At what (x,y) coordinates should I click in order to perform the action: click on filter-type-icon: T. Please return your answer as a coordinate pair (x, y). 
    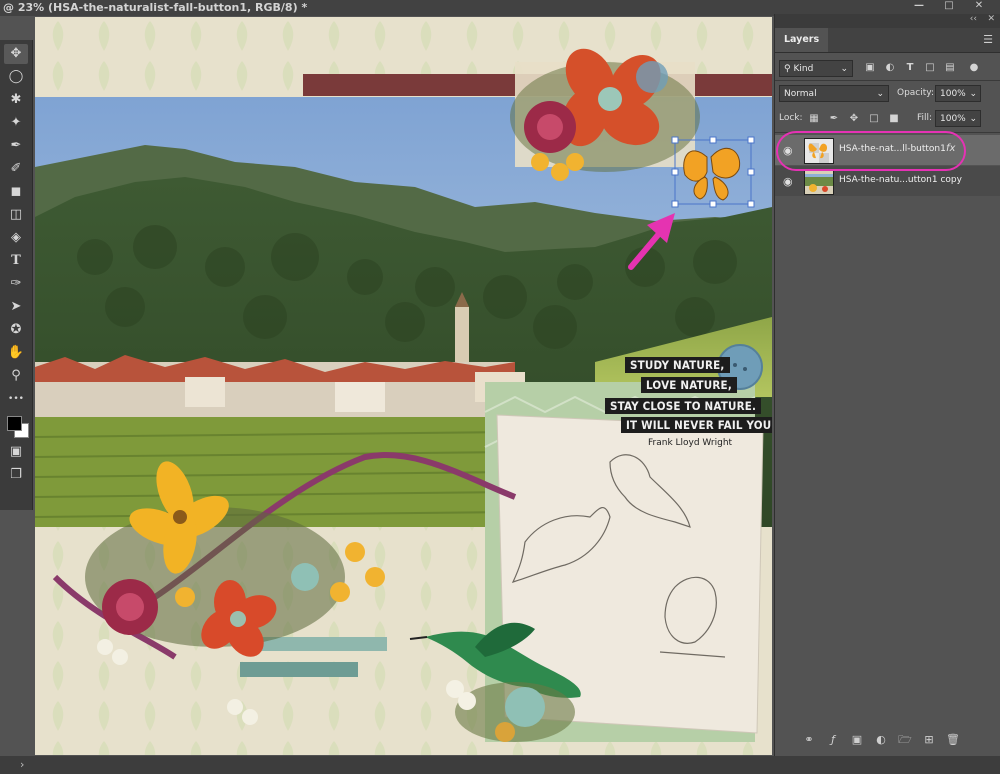
    Looking at the image, I should click on (910, 68).